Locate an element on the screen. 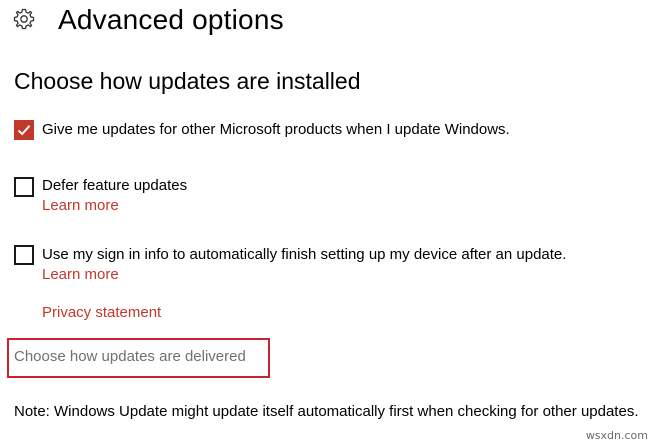  defer-feature-updates-label: Defer feature updates is located at coordinates (114, 186).